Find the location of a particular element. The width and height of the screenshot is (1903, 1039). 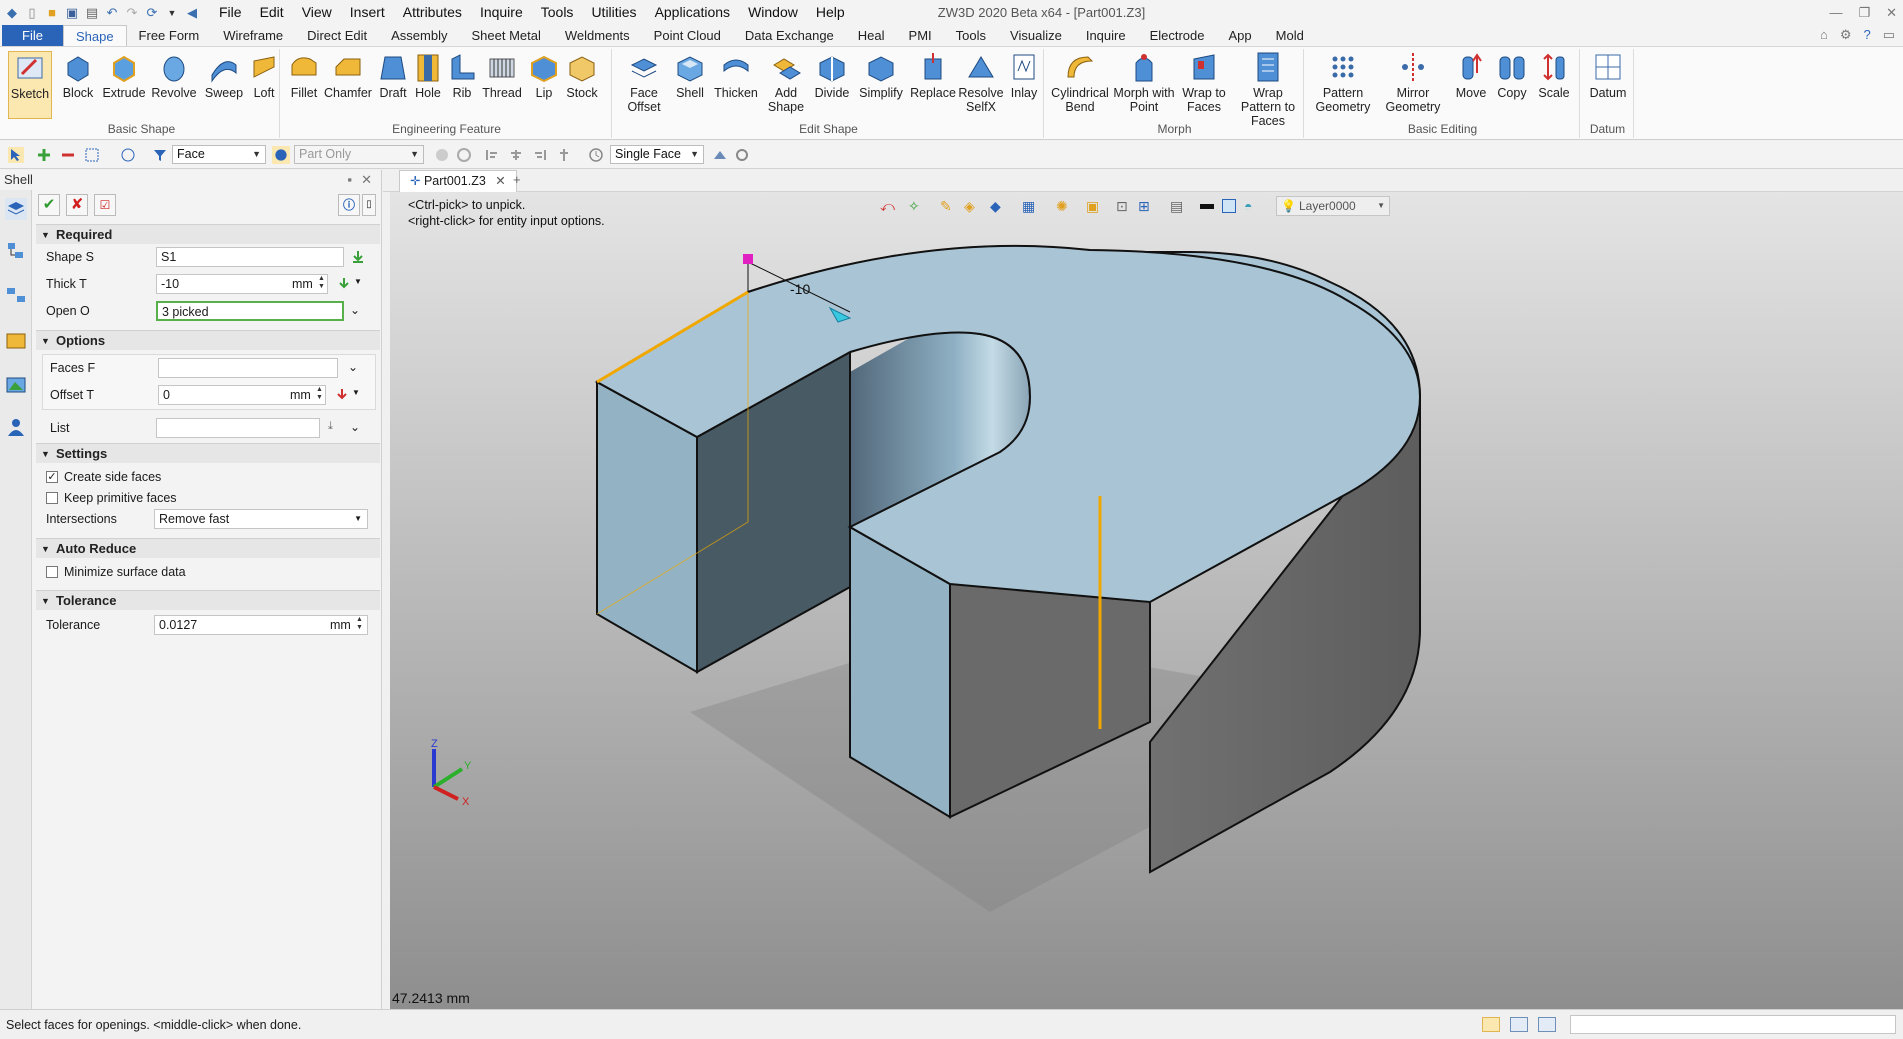

filter-icon is located at coordinates (160, 155).